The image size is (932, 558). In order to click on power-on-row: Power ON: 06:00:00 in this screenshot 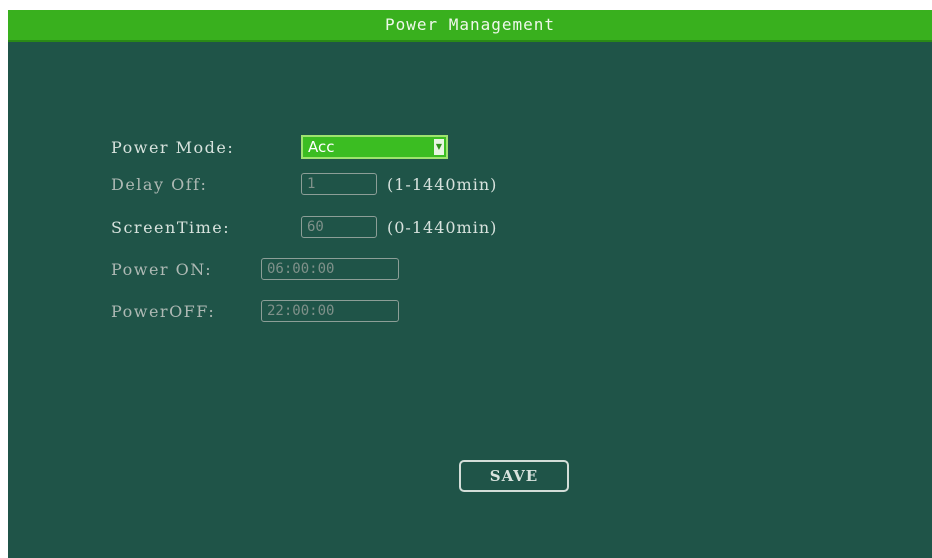, I will do `click(261, 270)`.